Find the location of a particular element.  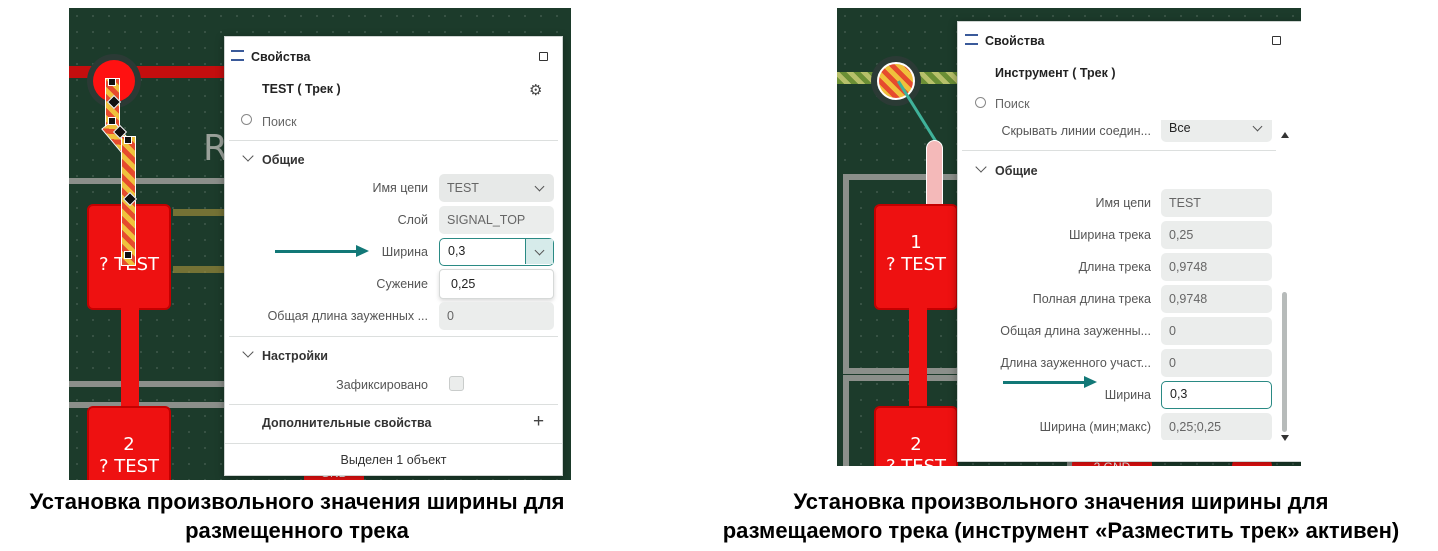

row-label-track-length: Длина трека is located at coordinates (1114, 267).